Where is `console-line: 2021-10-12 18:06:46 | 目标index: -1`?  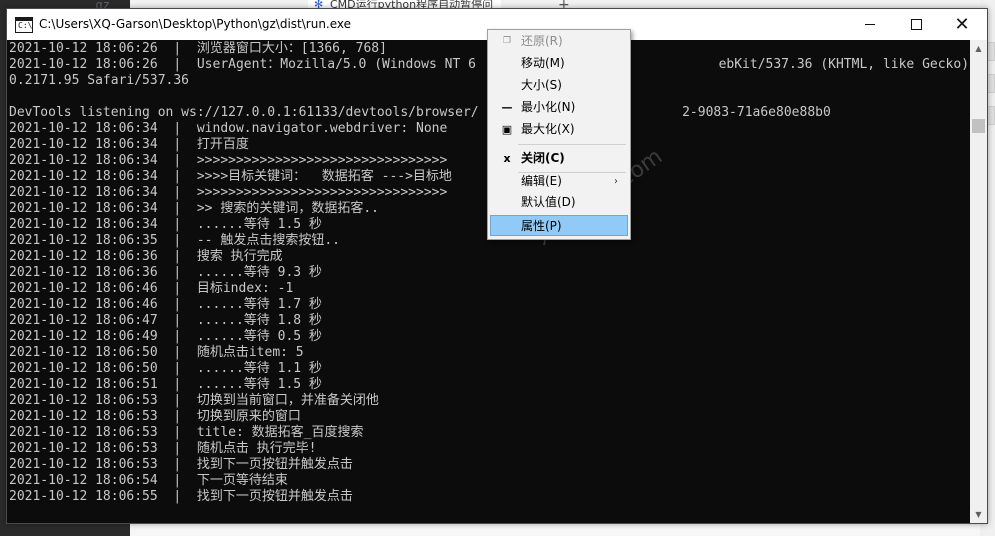
console-line: 2021-10-12 18:06:46 | 目标index: -1 is located at coordinates (151, 288).